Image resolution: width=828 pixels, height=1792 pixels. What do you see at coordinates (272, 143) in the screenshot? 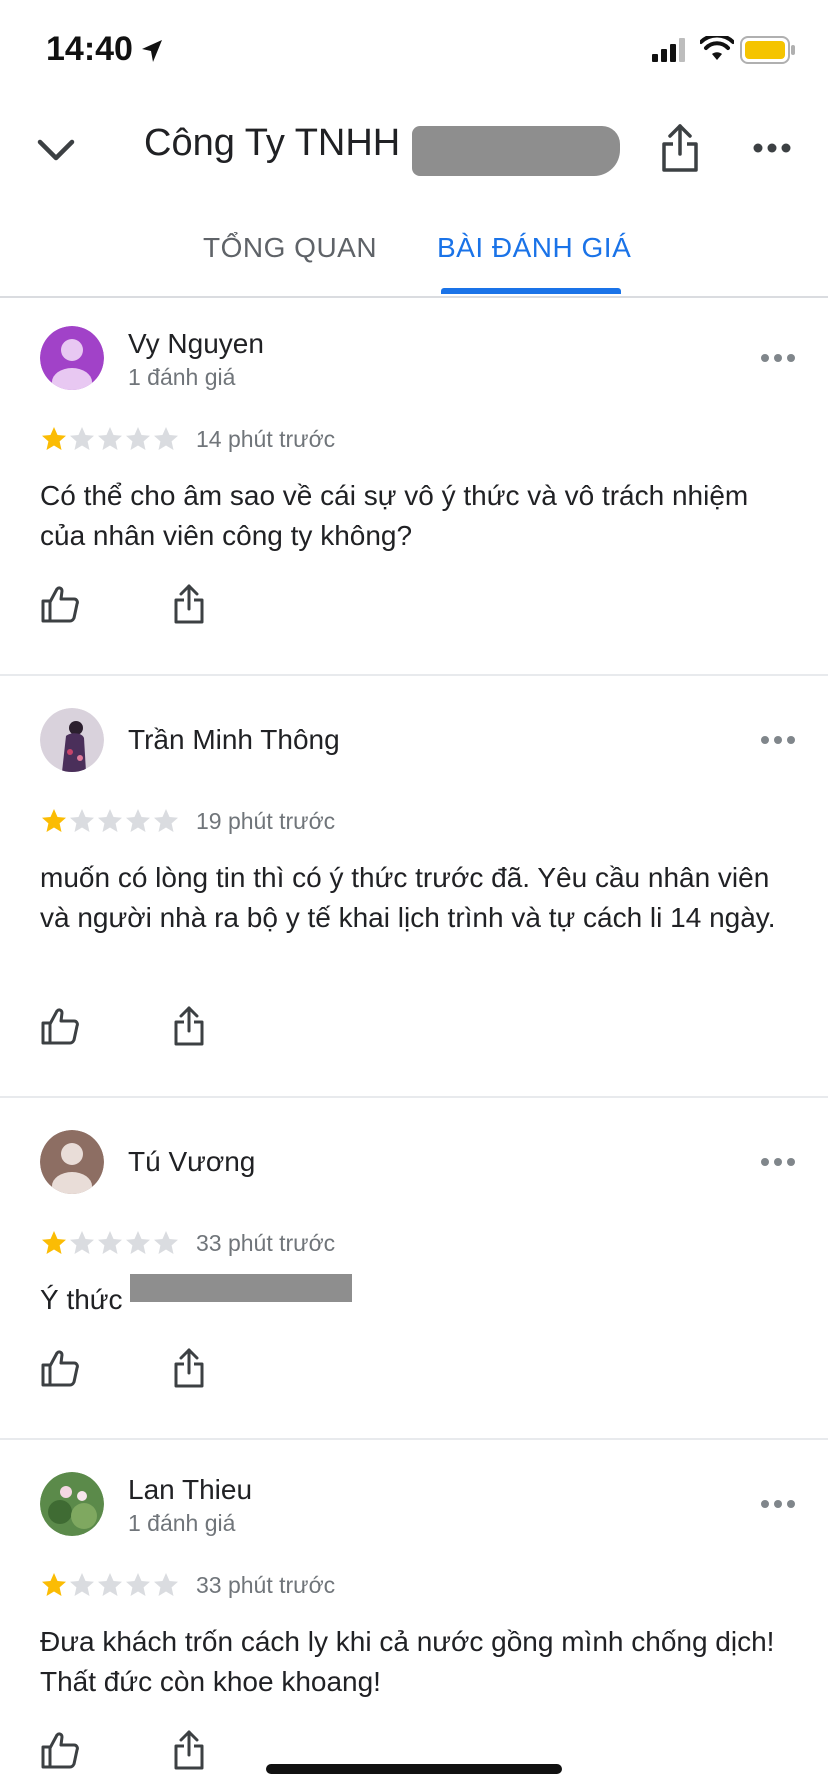
I see `place-title: Công Ty TNHH` at bounding box center [272, 143].